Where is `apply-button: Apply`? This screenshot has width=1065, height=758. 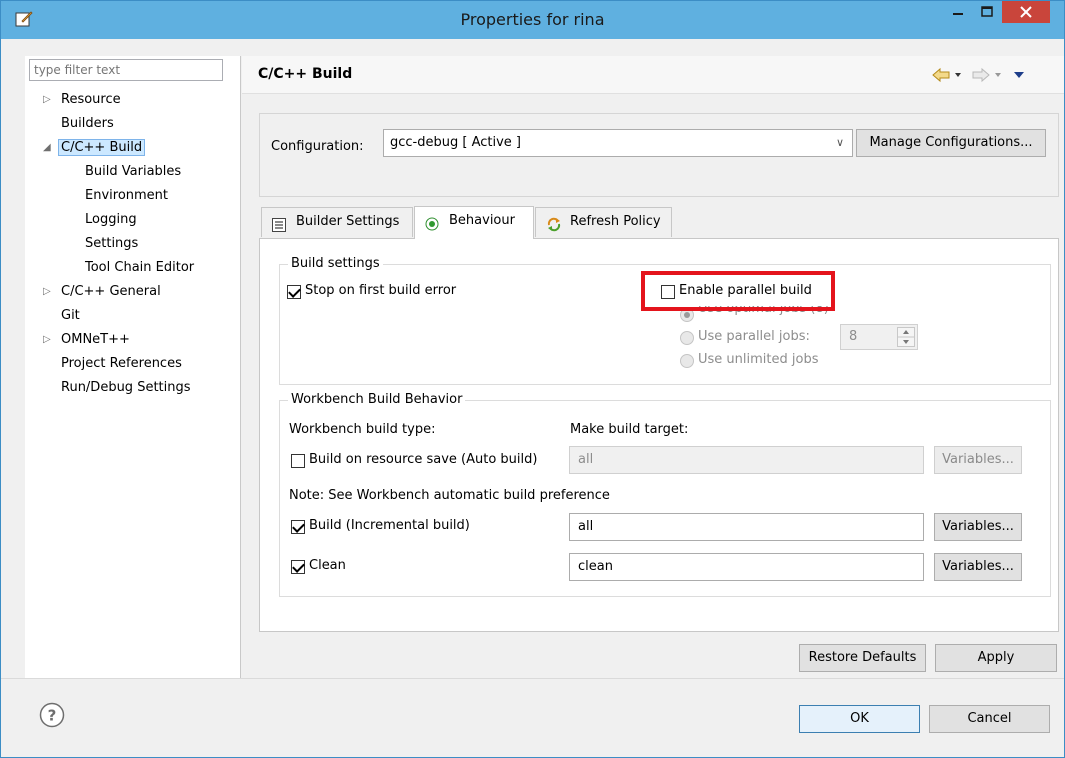
apply-button: Apply is located at coordinates (996, 658).